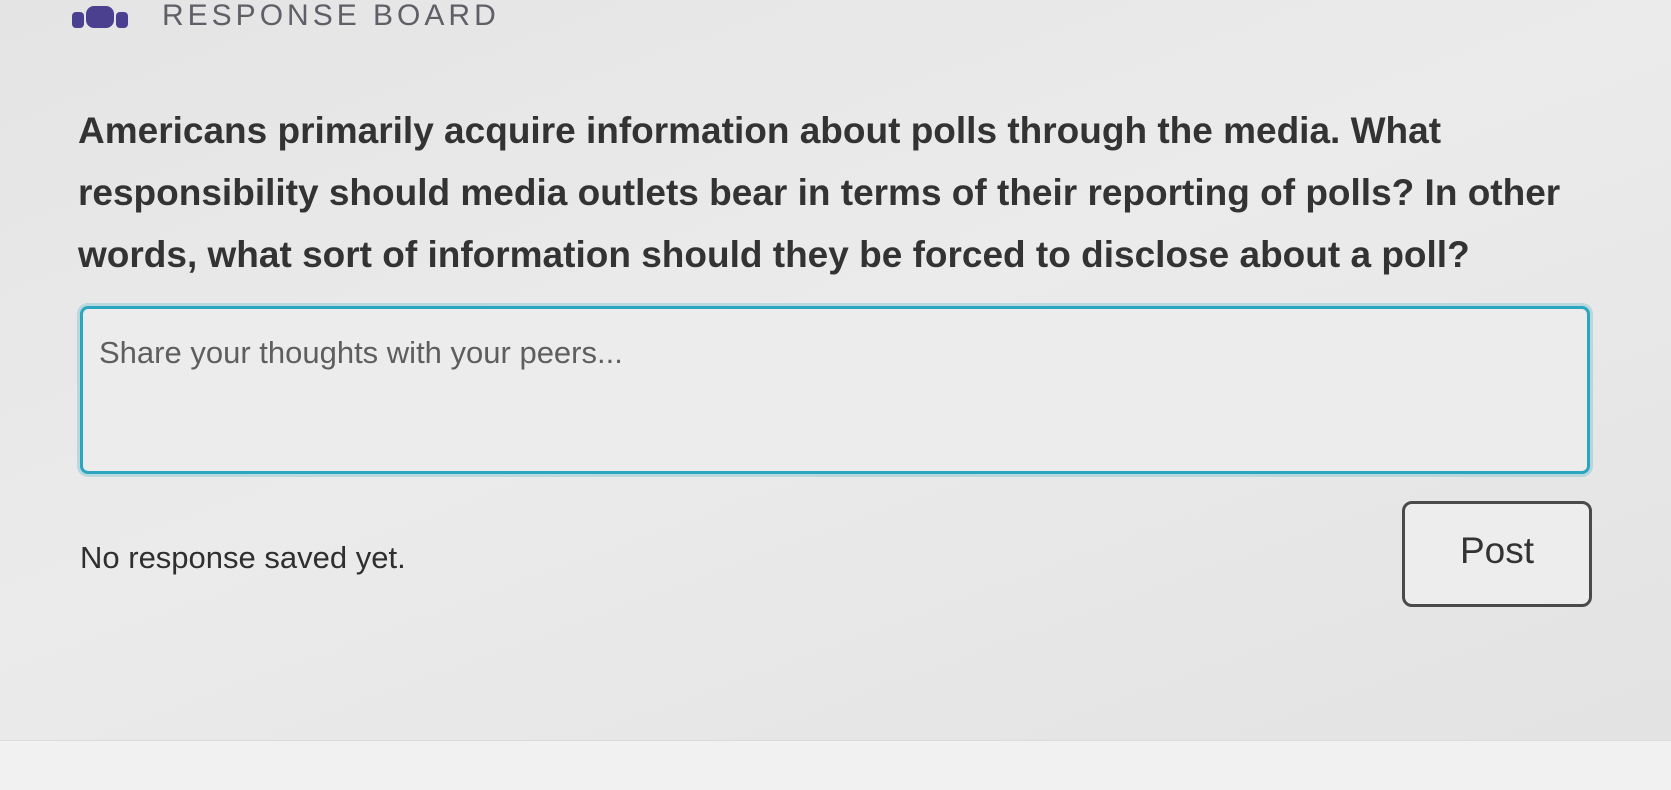 The width and height of the screenshot is (1671, 790). Describe the element at coordinates (835, 765) in the screenshot. I see `bottom-strip` at that location.